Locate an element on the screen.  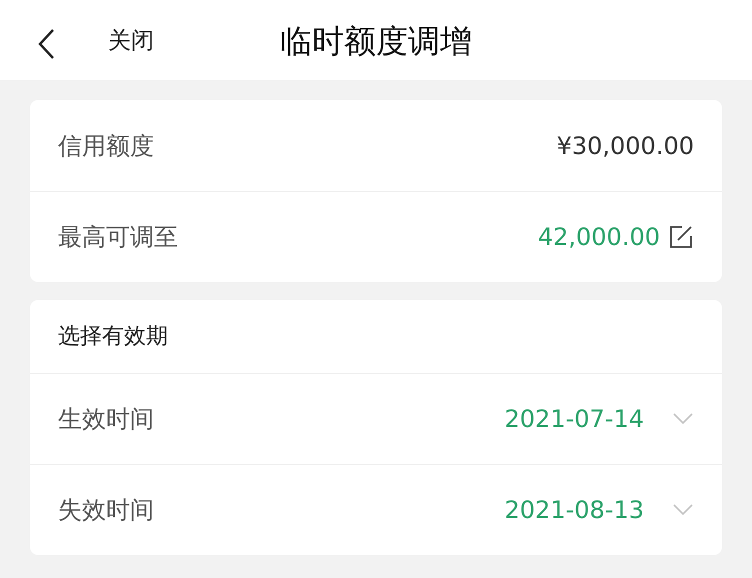
row-label: 生效时间 is located at coordinates (106, 419).